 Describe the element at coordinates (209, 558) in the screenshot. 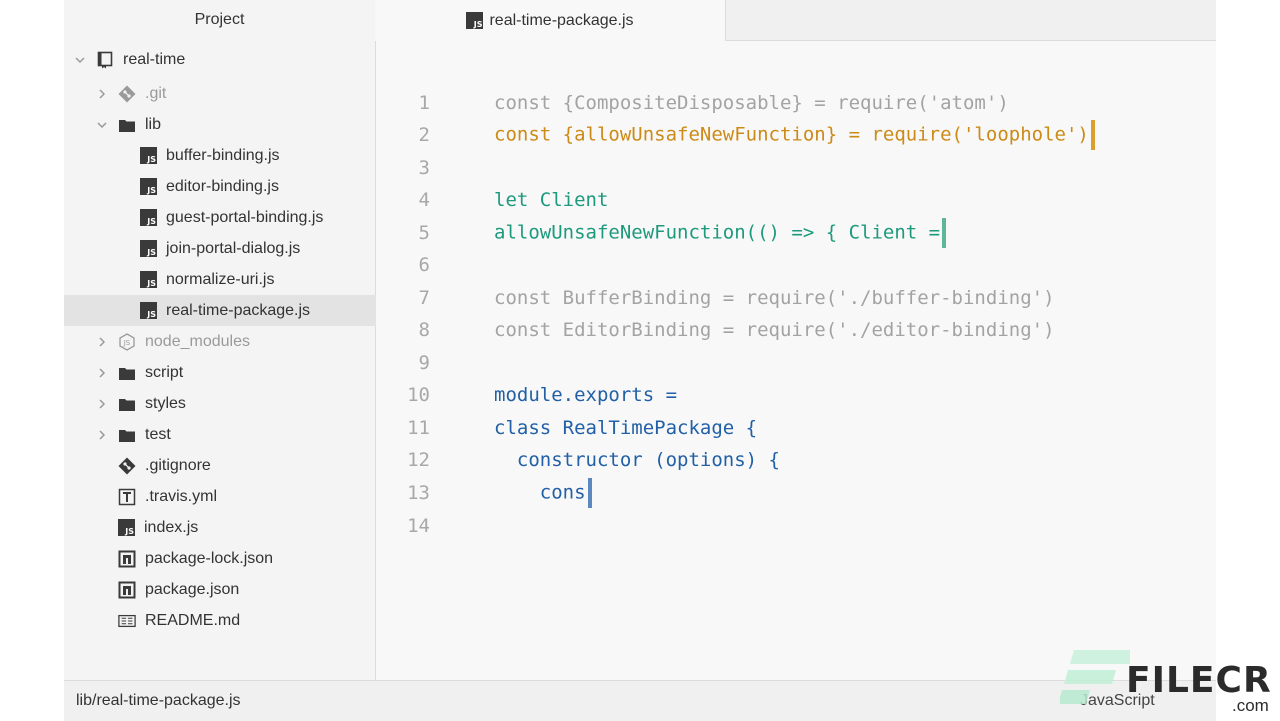

I see `tree-item-label: package-lock.json` at that location.